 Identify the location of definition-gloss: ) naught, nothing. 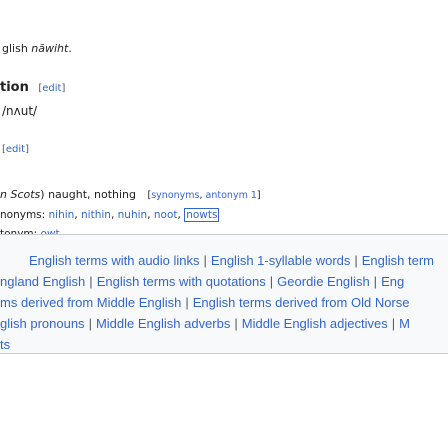
(88, 194).